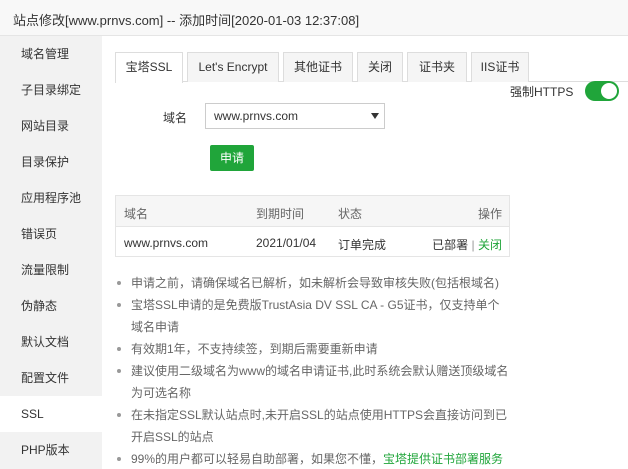 The height and width of the screenshot is (469, 628). What do you see at coordinates (490, 245) in the screenshot?
I see `close-ssl-link: 关闭` at bounding box center [490, 245].